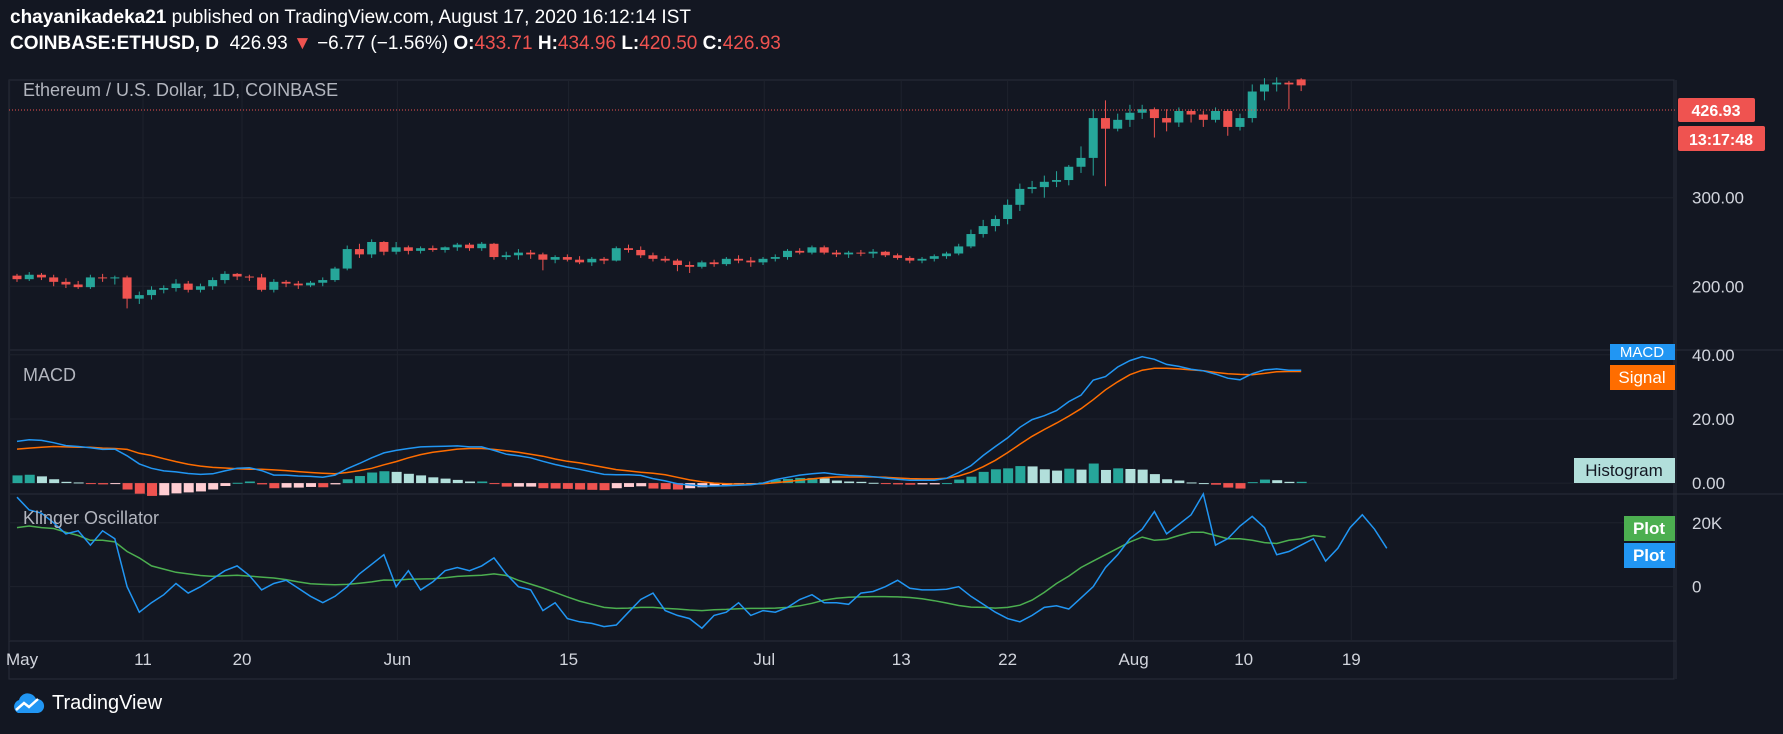 The image size is (1783, 734). I want to click on x-tick-label: 19, so click(1351, 659).